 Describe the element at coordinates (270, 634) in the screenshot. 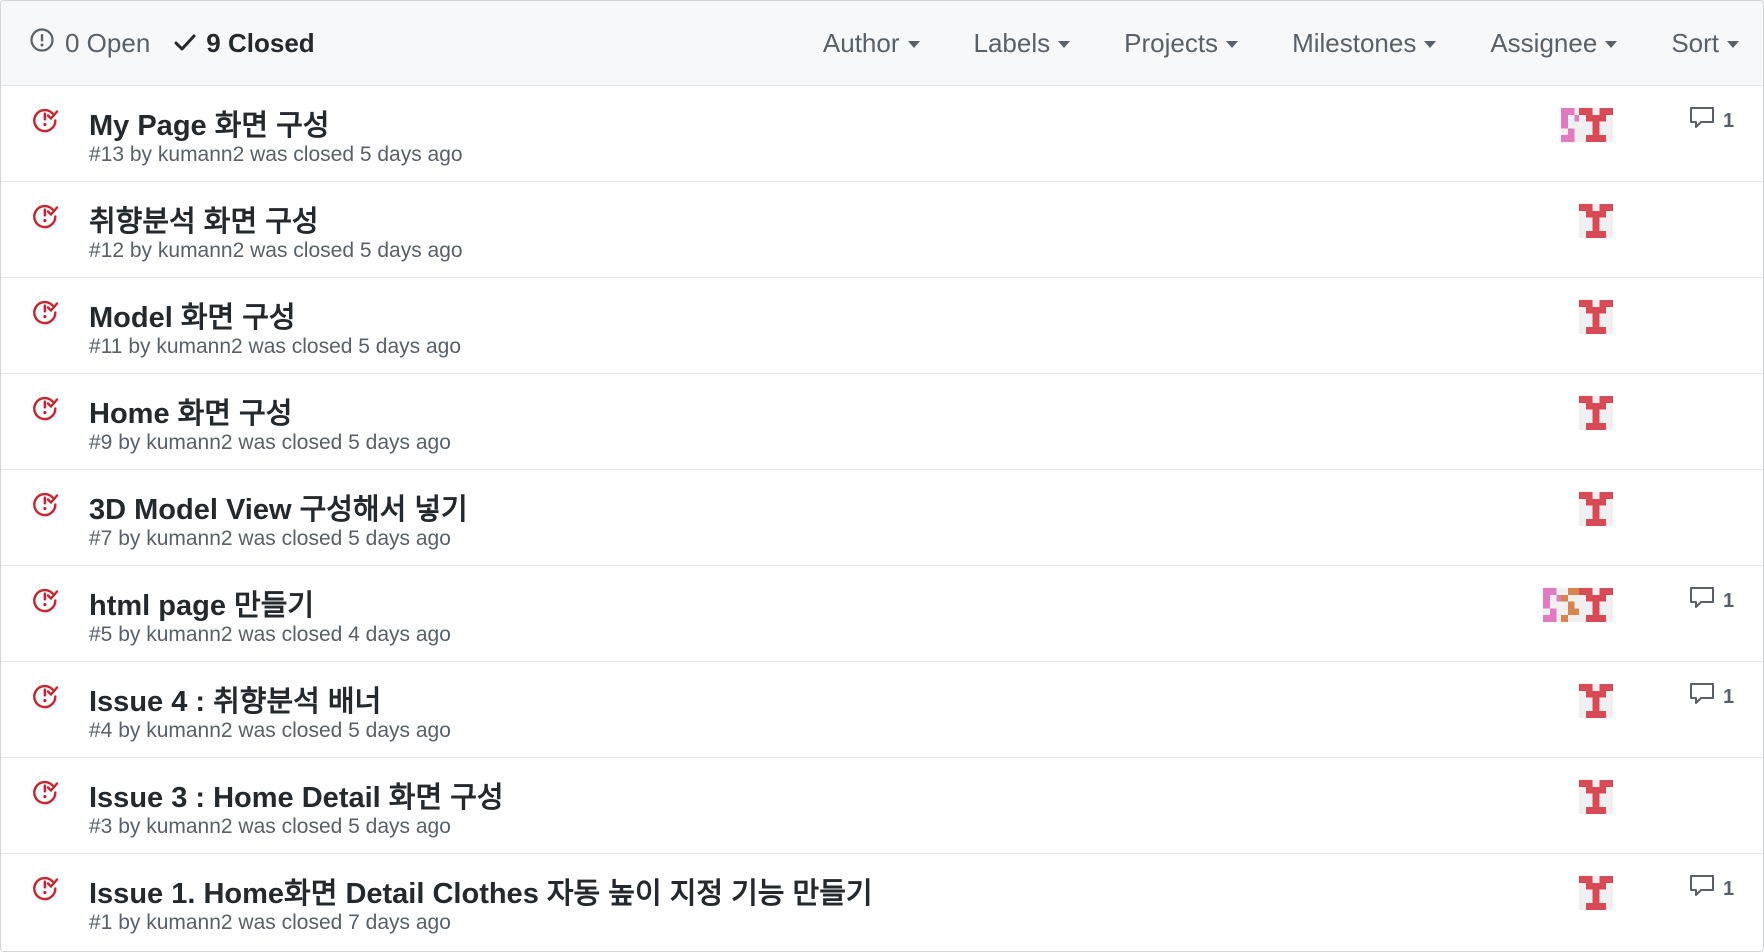

I see `issue-meta: #5 by kumann2 was closed 4 days ago` at that location.